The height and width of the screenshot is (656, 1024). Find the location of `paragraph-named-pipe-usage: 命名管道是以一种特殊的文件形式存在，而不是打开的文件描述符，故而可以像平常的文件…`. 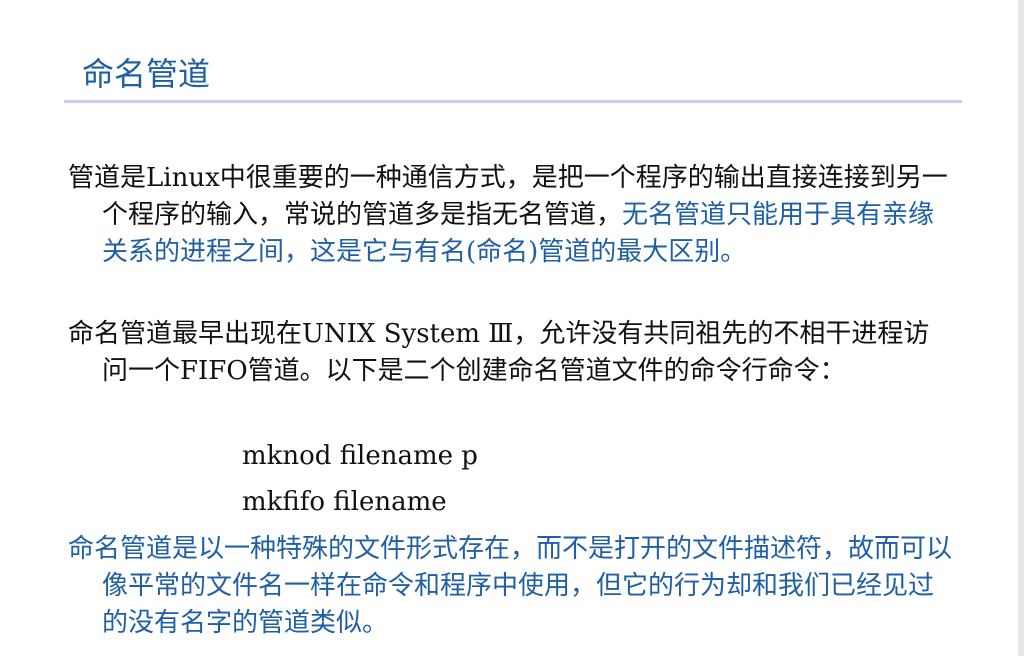

paragraph-named-pipe-usage: 命名管道是以一种特殊的文件形式存在，而不是打开的文件描述符，故而可以像平常的文件… is located at coordinates (510, 586).